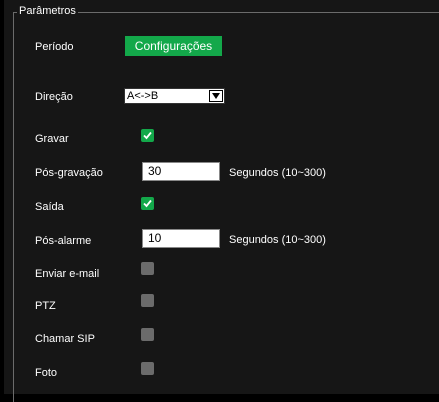  Describe the element at coordinates (216, 96) in the screenshot. I see `chevron-down-icon` at that location.